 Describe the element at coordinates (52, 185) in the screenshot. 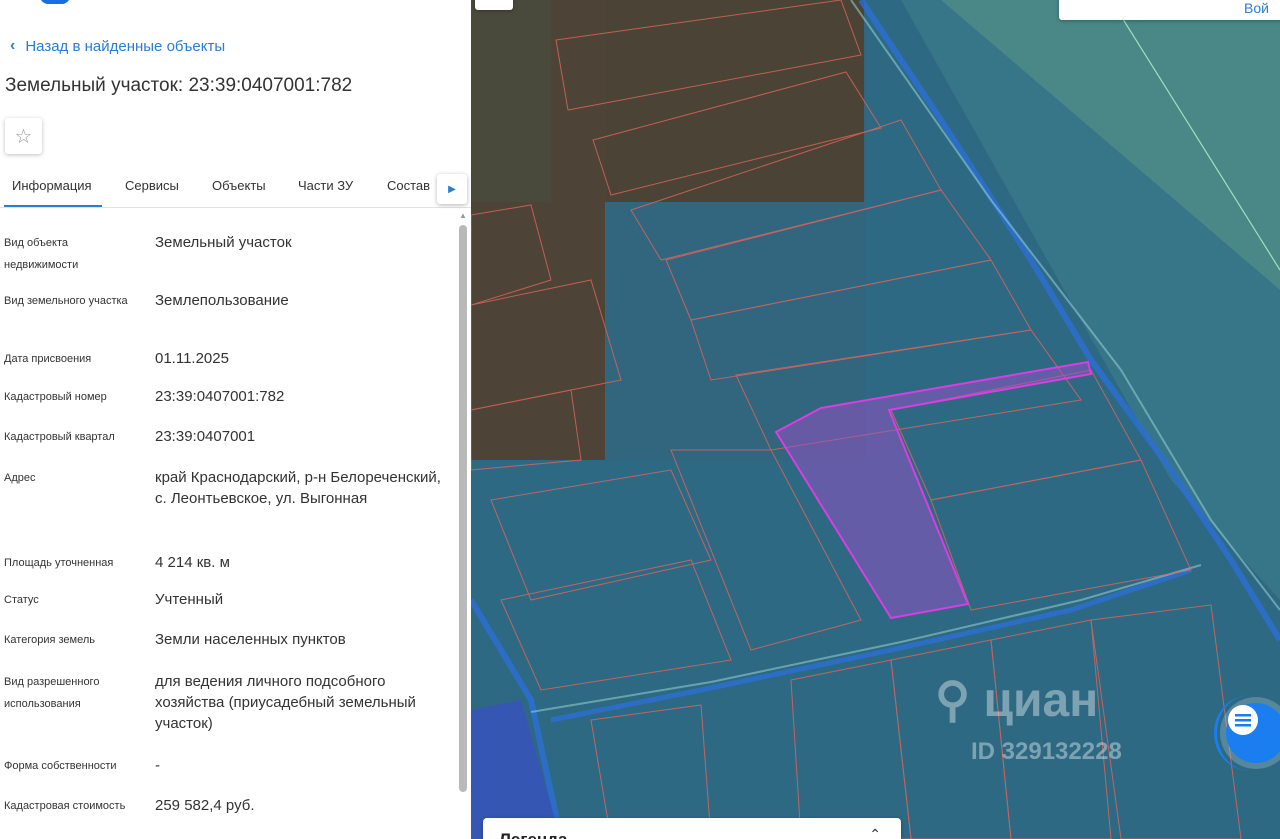

I see `tab-information: Информация` at that location.